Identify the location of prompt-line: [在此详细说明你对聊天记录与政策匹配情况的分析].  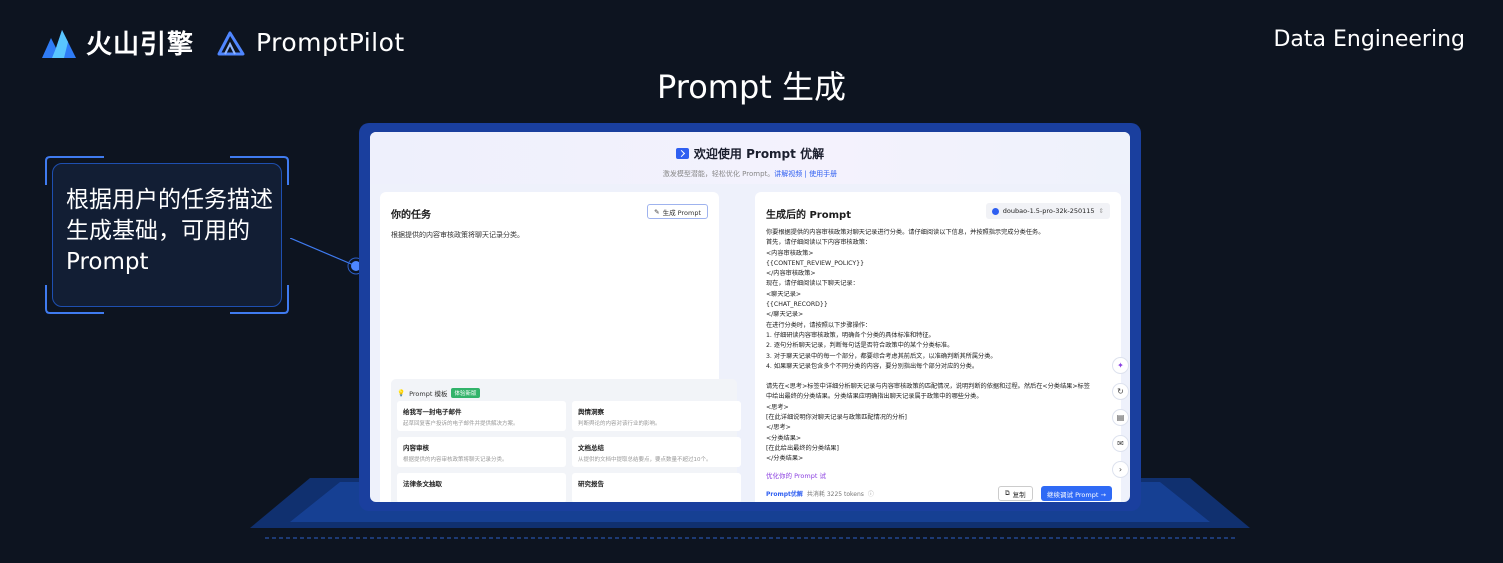
(836, 418).